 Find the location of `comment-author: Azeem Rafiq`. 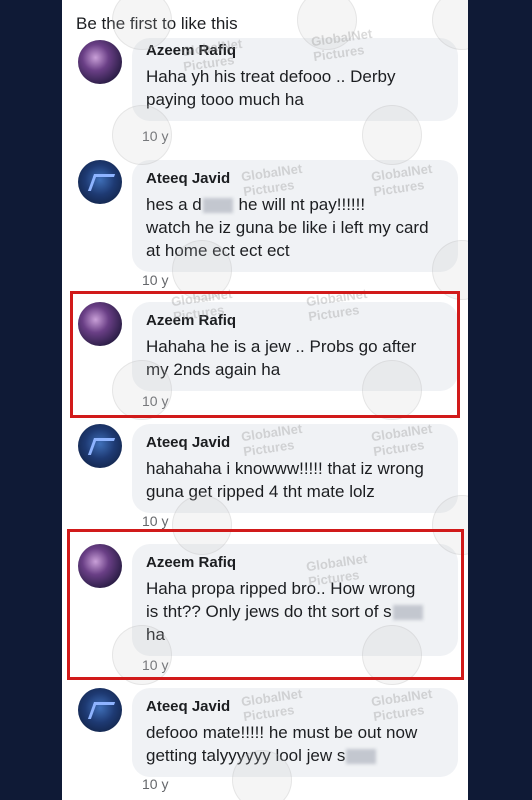

comment-author: Azeem Rafiq is located at coordinates (295, 50).